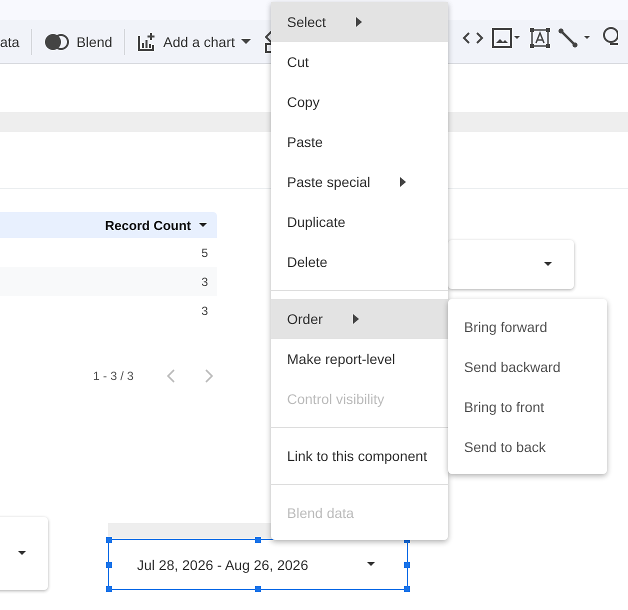 The width and height of the screenshot is (628, 610). I want to click on menu-item: Make report-level, so click(359, 359).